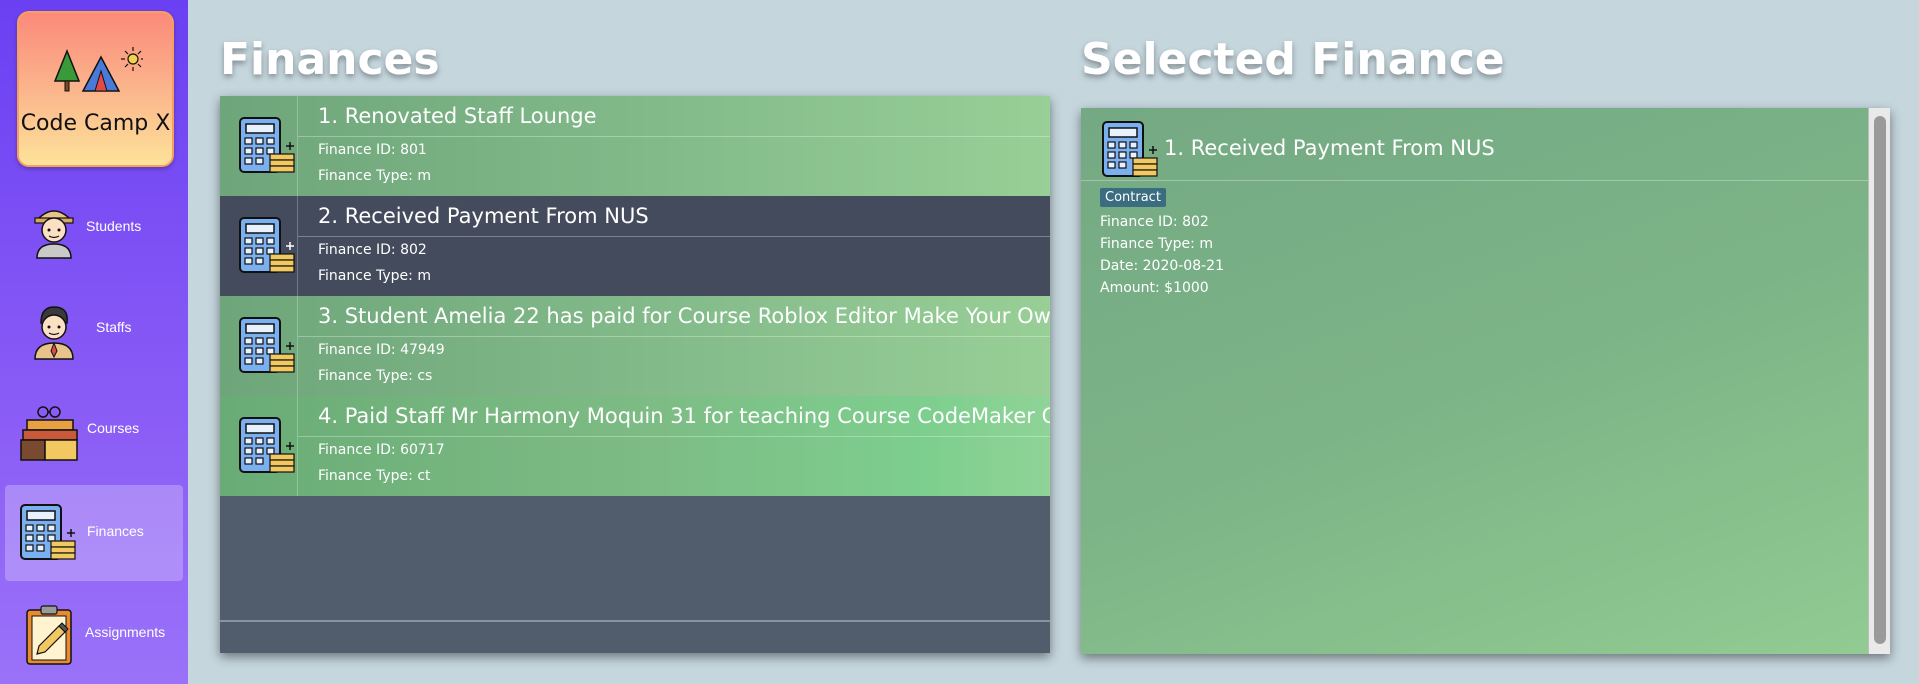 Image resolution: width=1919 pixels, height=684 pixels. I want to click on app-logo: Code Camp X, so click(95, 89).